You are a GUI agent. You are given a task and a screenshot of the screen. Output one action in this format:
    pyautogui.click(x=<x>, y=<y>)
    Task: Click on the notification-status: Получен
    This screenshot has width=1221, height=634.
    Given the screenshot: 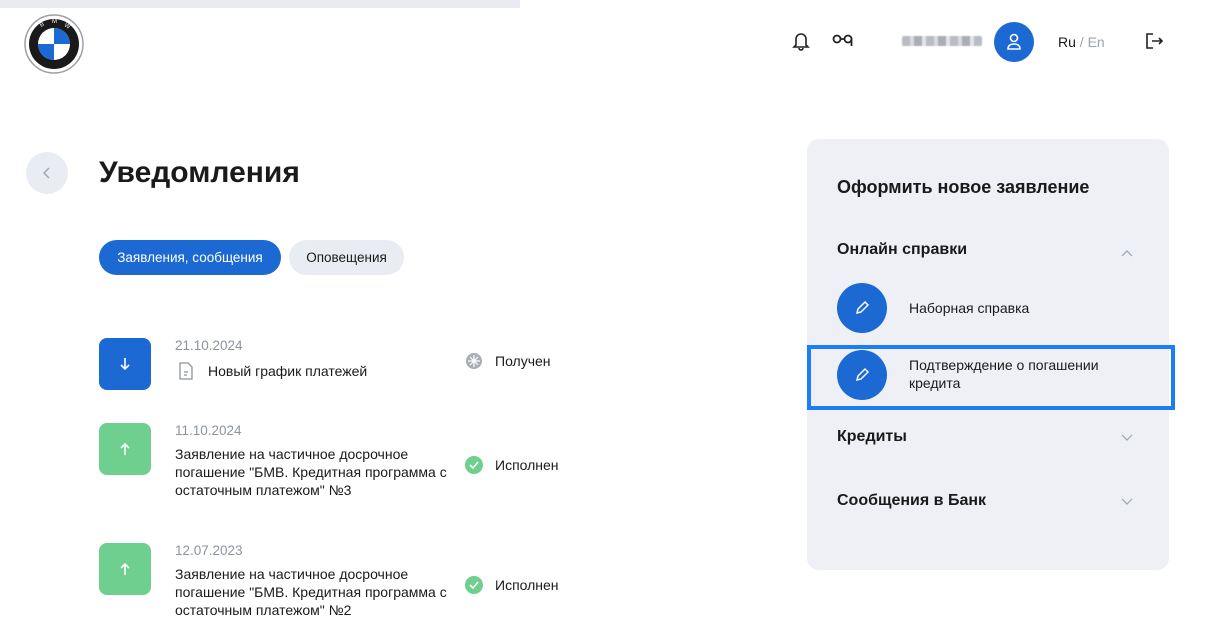 What is the action you would take?
    pyautogui.click(x=508, y=361)
    